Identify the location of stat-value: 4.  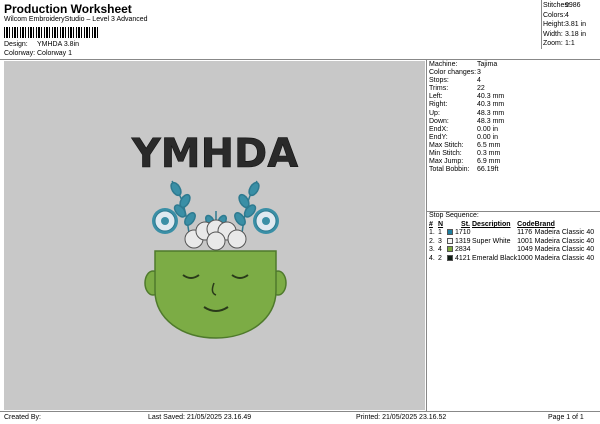
(567, 15).